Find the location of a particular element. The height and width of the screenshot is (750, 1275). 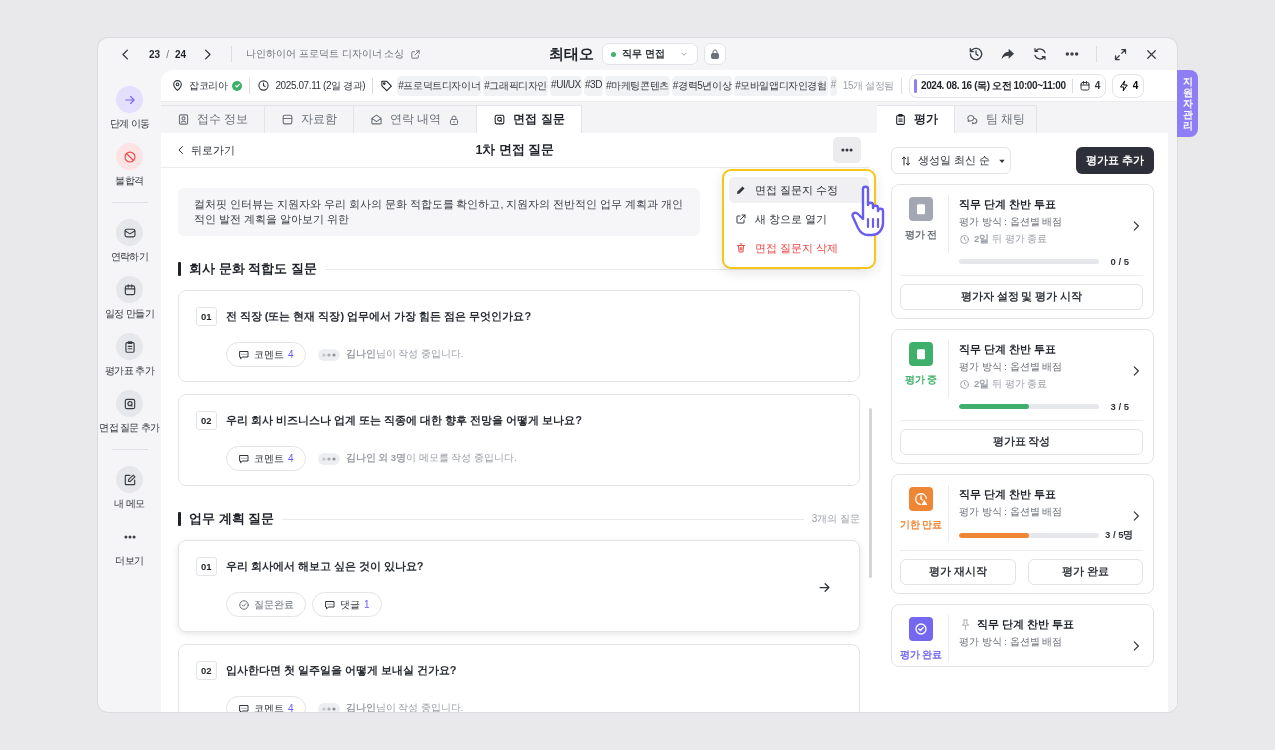

lock-icon is located at coordinates (715, 54).